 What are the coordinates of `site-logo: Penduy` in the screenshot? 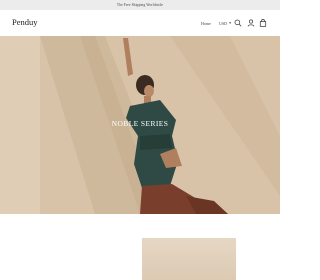 It's located at (25, 22).